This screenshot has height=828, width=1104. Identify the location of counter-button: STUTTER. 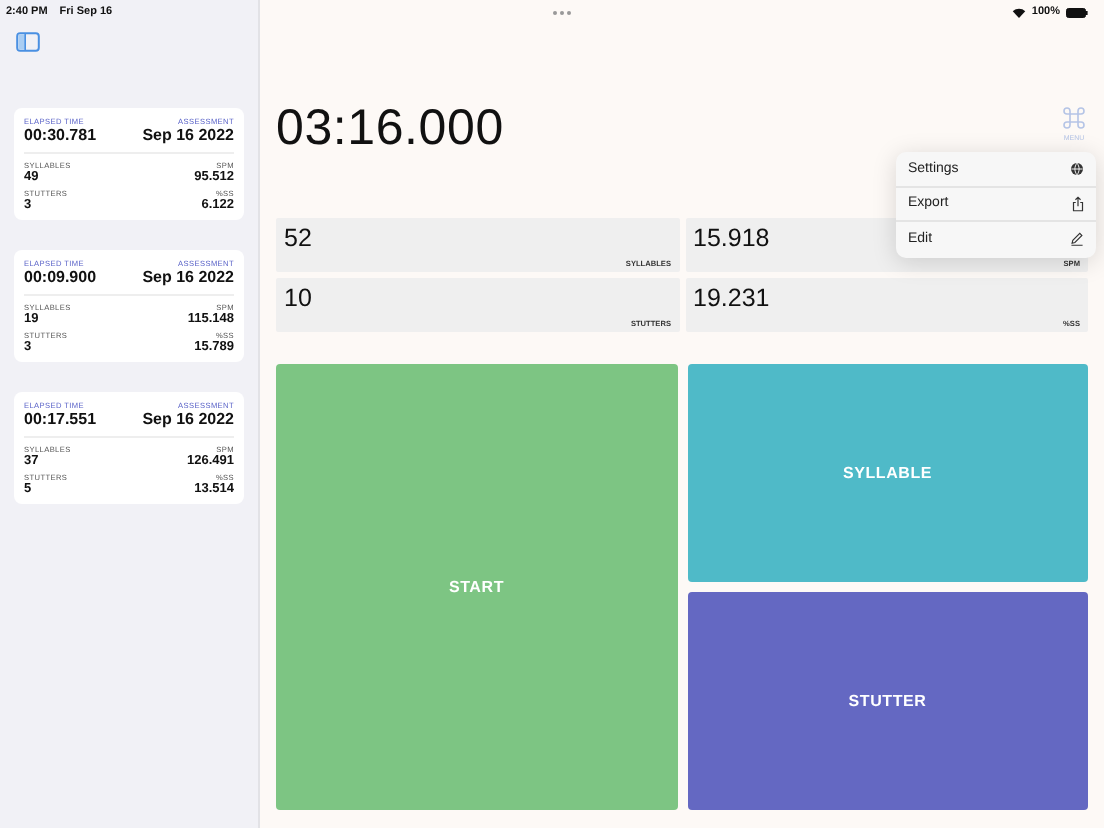
(887, 701).